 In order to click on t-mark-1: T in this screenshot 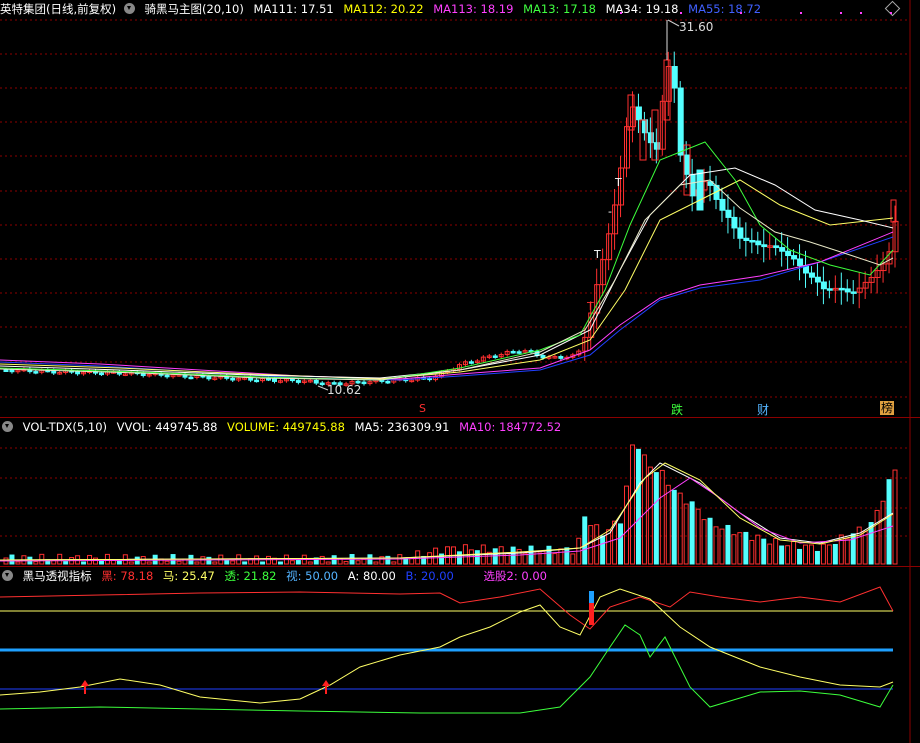, I will do `click(618, 182)`.